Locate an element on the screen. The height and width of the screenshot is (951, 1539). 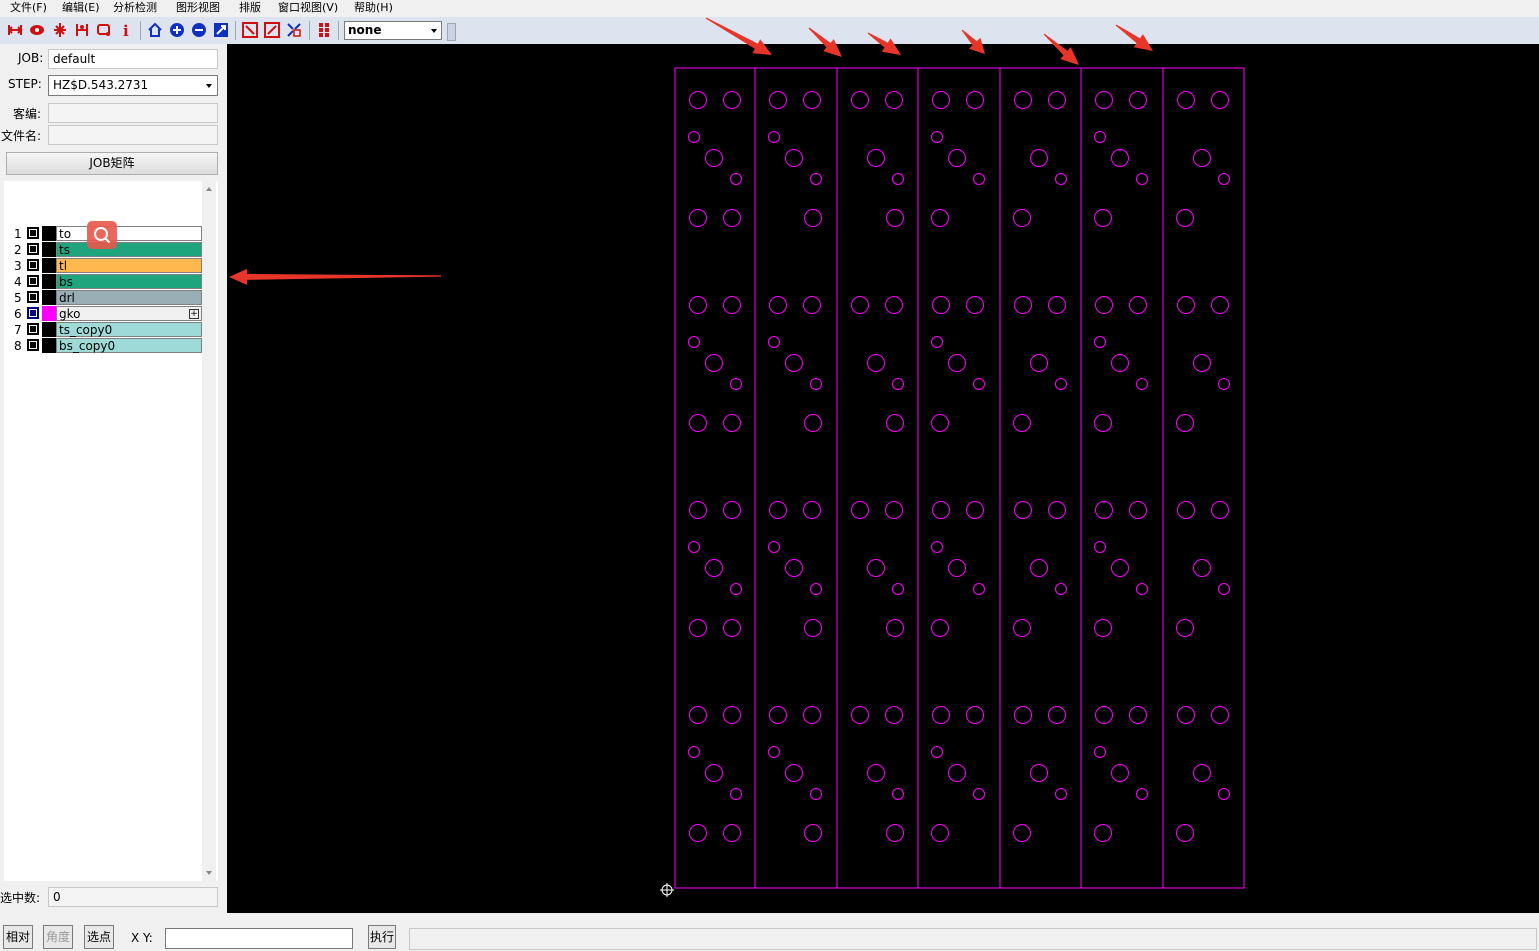
pick-point-button: 选点 is located at coordinates (99, 937).